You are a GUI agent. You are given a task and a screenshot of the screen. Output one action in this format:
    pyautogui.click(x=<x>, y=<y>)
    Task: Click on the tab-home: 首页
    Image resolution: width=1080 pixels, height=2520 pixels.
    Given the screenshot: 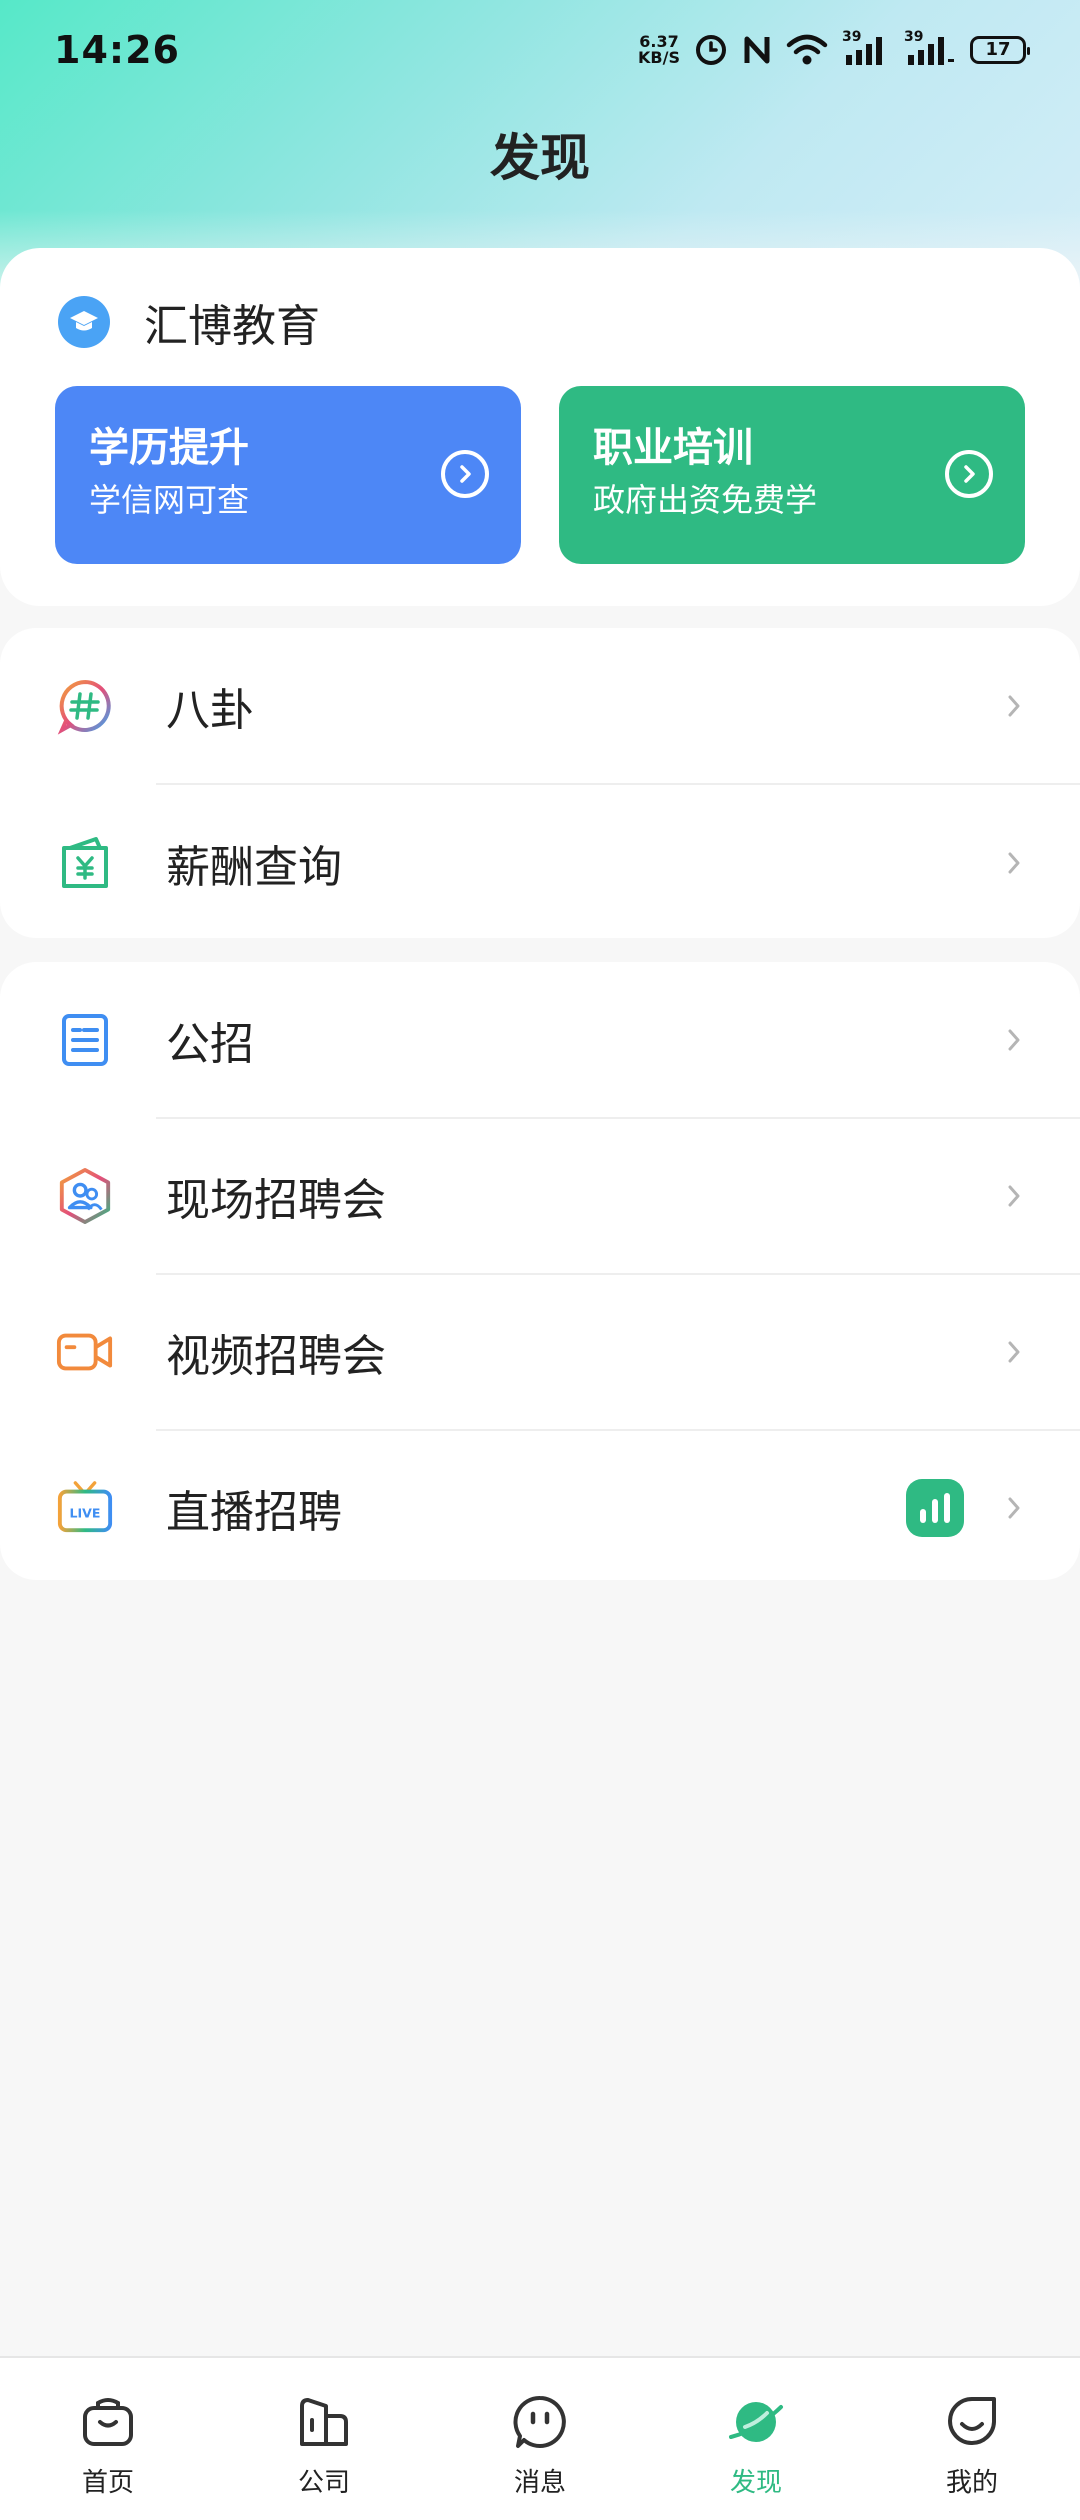 What is the action you would take?
    pyautogui.click(x=108, y=2439)
    